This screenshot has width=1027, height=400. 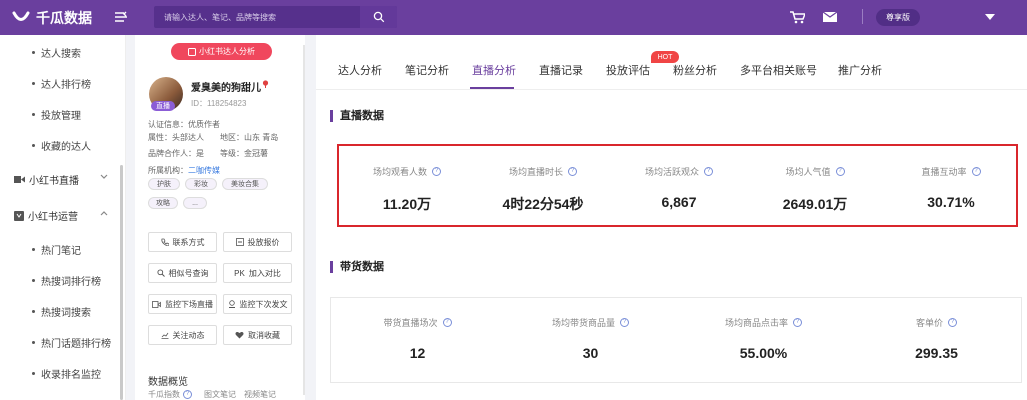 What do you see at coordinates (60, 280) in the screenshot?
I see `sidebar-item-hot-words-ranking: 热搜词排行榜` at bounding box center [60, 280].